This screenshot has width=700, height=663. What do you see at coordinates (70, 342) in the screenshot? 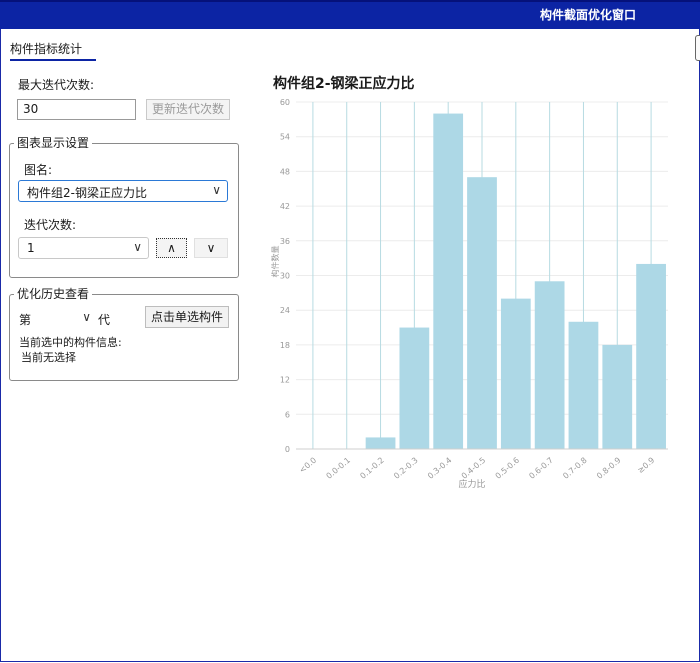
I see `selected-info-label: 当前选中的构件信息:` at bounding box center [70, 342].